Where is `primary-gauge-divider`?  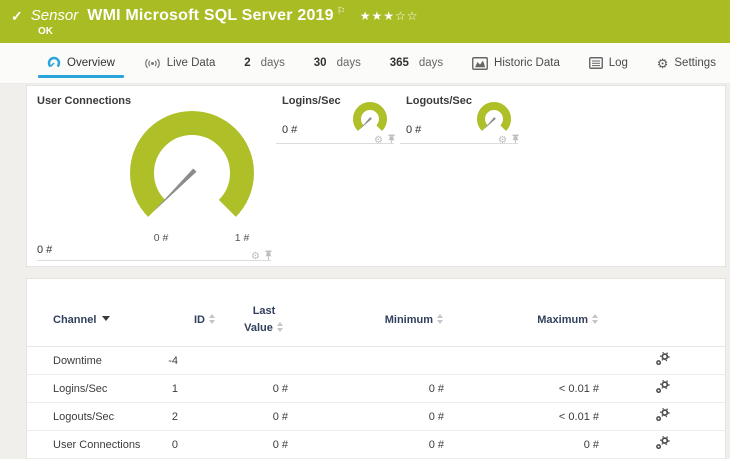
primary-gauge-divider is located at coordinates (154, 260).